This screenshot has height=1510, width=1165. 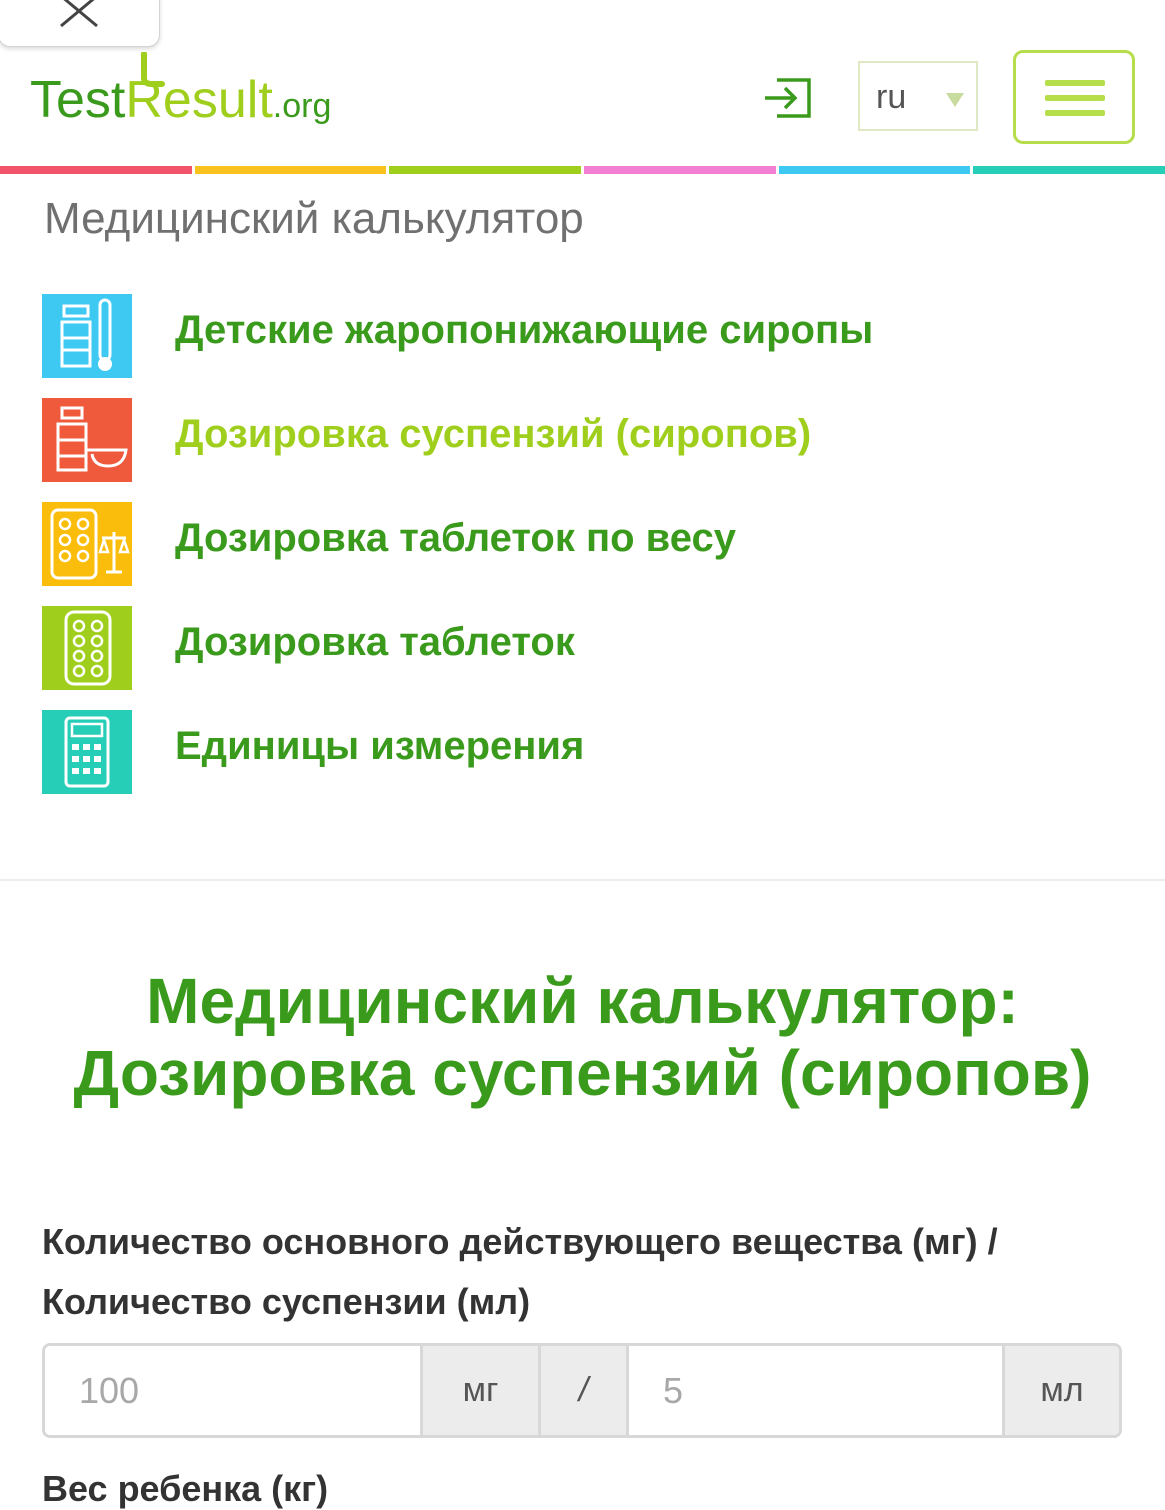 What do you see at coordinates (582, 880) in the screenshot?
I see `divider` at bounding box center [582, 880].